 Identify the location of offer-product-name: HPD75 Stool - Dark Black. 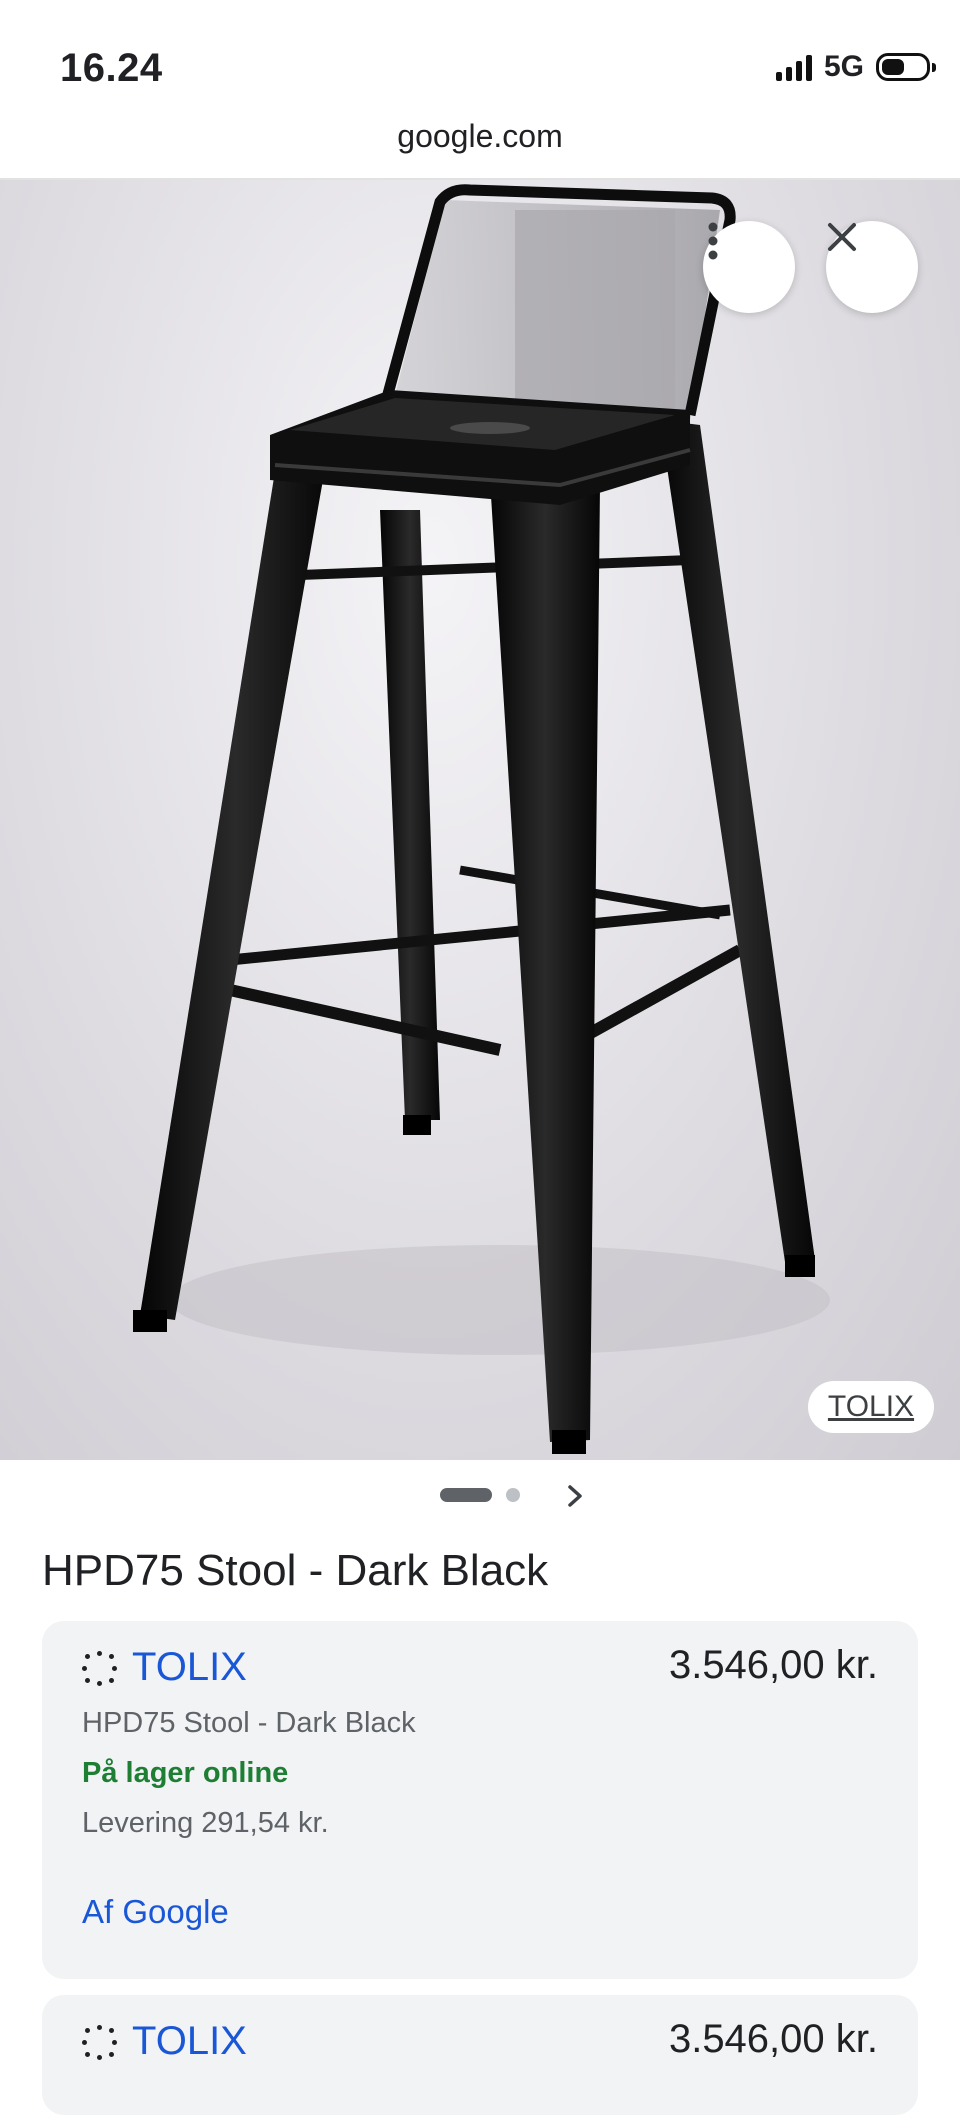
(249, 1723).